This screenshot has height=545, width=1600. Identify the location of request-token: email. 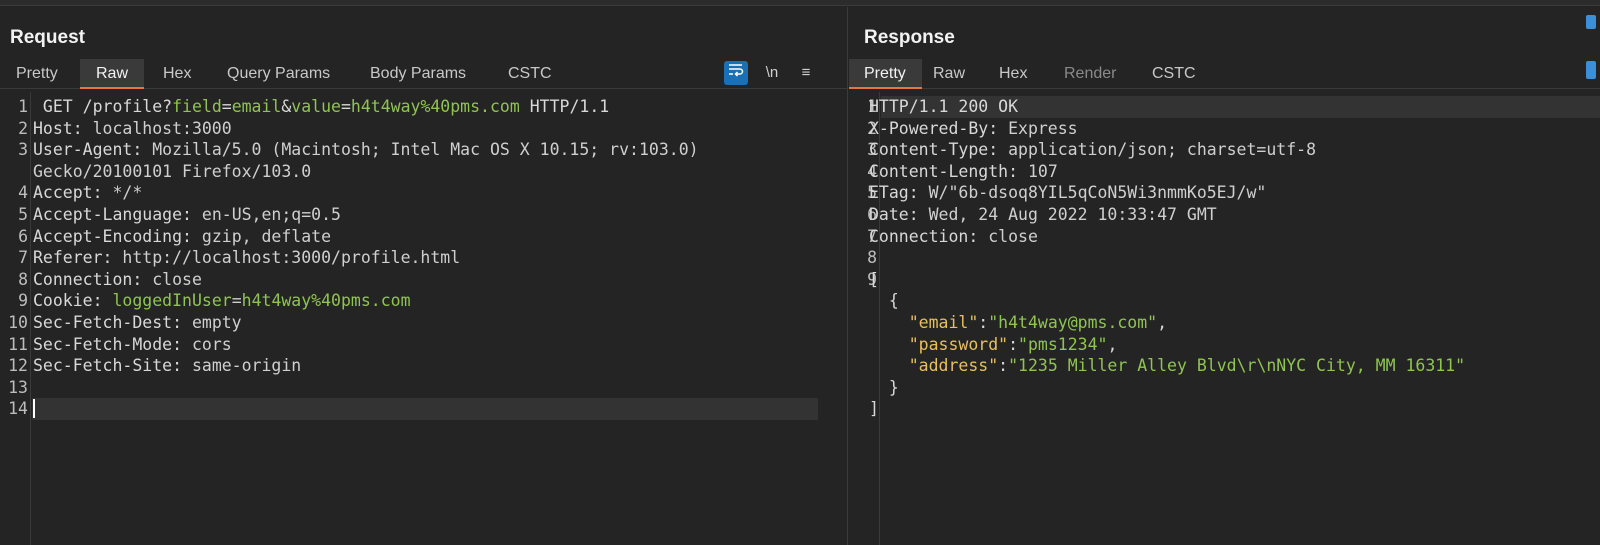
(256, 106).